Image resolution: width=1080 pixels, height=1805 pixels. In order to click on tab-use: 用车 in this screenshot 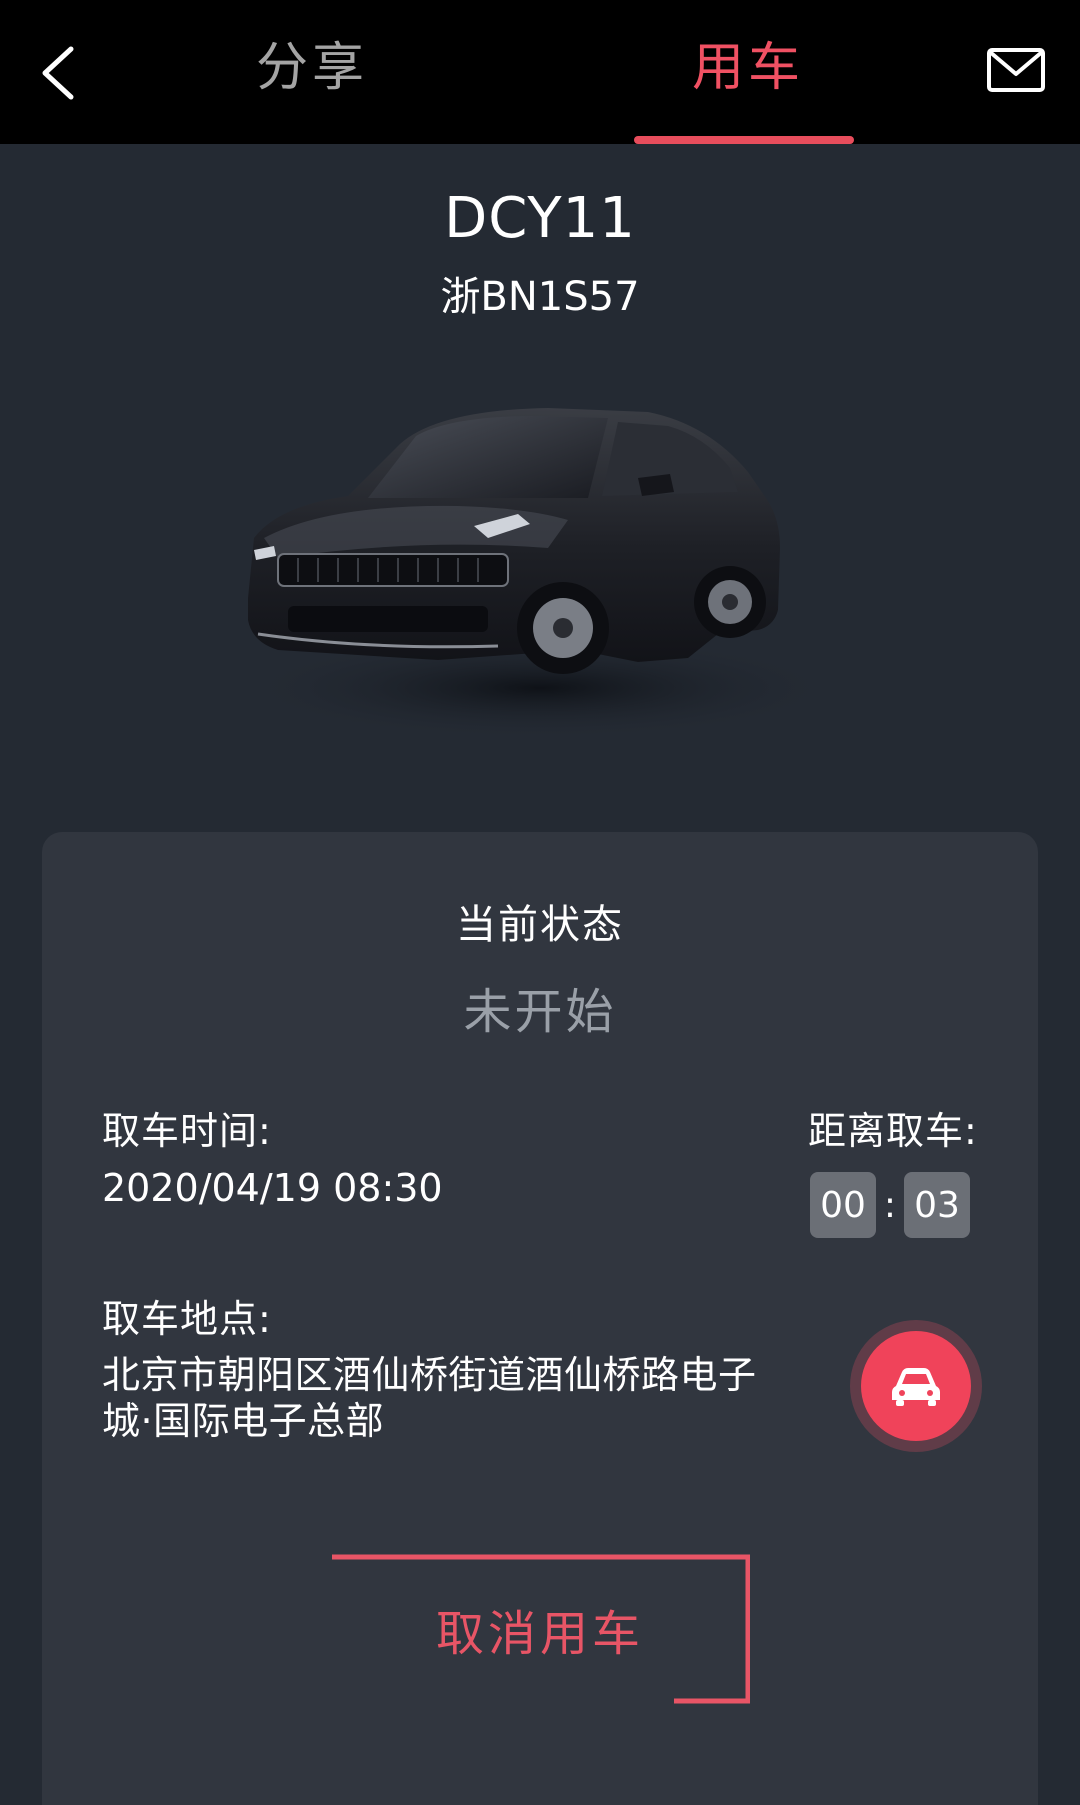, I will do `click(748, 68)`.